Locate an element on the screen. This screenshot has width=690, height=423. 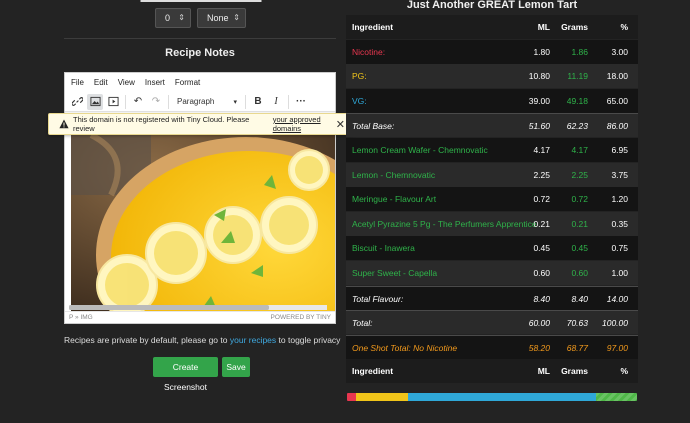
ingredient-name: Lemon - Chemnovatic is located at coordinates (394, 174).